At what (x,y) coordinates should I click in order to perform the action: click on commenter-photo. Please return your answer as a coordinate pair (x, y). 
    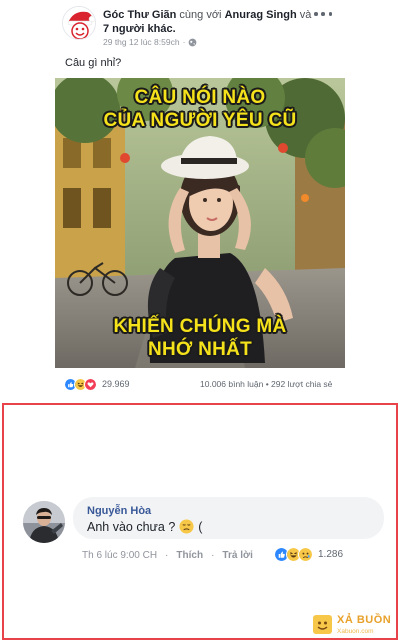
    Looking at the image, I should click on (44, 522).